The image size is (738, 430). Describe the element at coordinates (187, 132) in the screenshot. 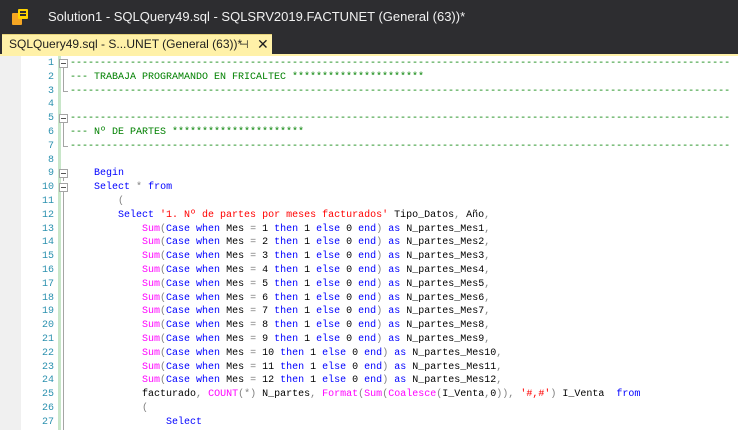

I see `code-token: --- Nº DE PARTES **********************` at that location.